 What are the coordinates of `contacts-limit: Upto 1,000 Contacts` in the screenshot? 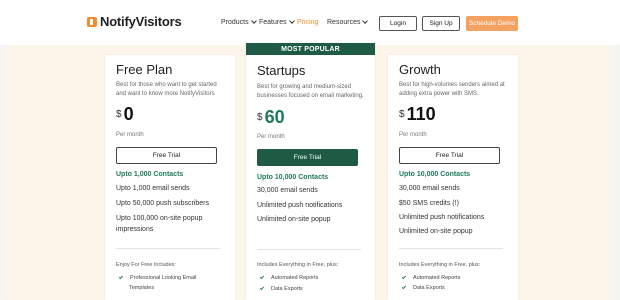 It's located at (150, 174).